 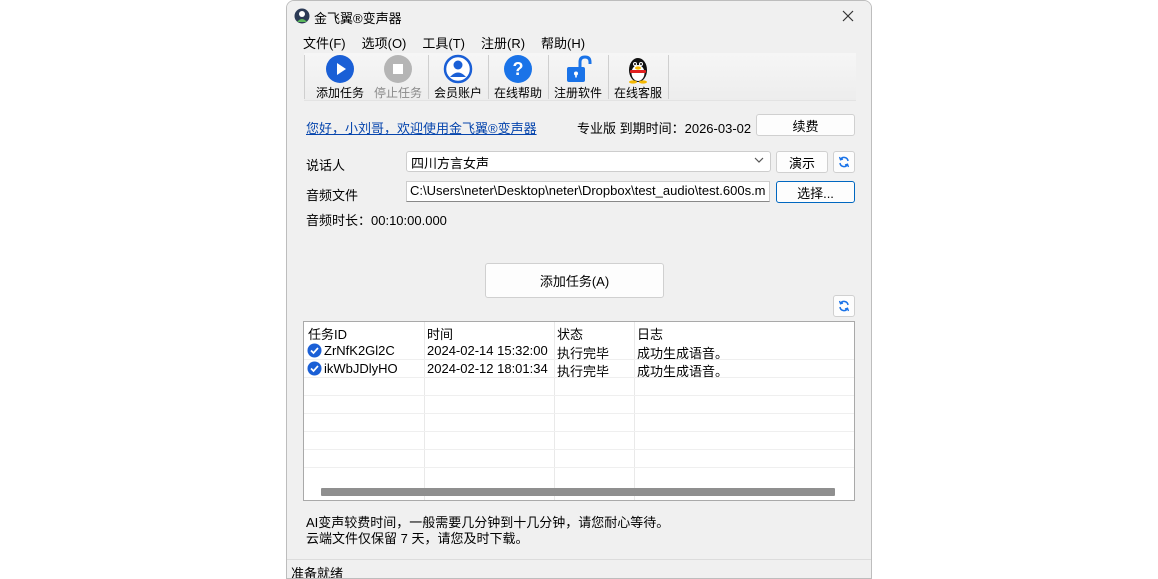 I want to click on speaker-select-value: 四川方言女声, so click(x=450, y=163).